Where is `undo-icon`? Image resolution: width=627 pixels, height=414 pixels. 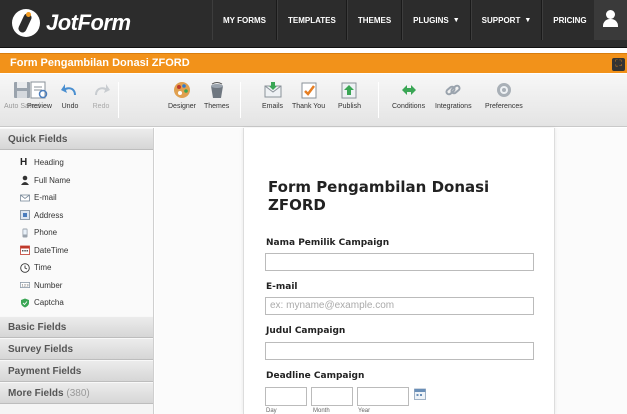
undo-icon is located at coordinates (68, 89).